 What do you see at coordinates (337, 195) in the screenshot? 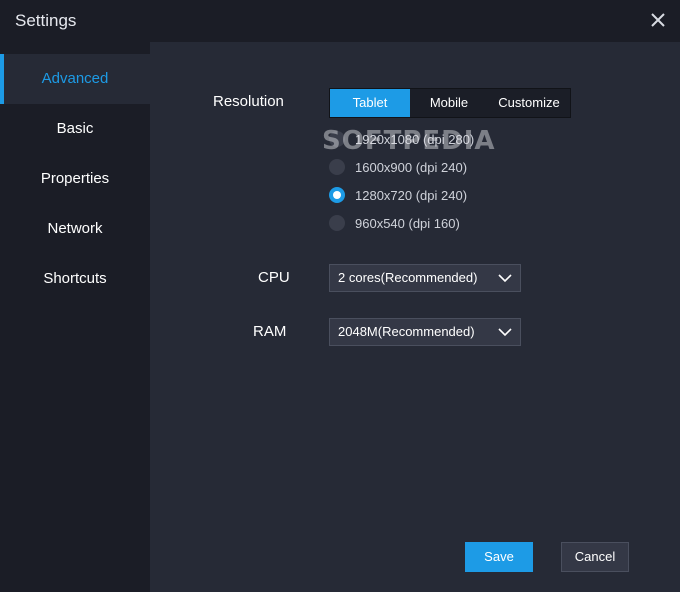
I see `radio-button-selected` at bounding box center [337, 195].